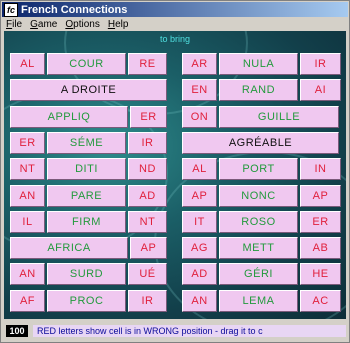  What do you see at coordinates (27, 221) in the screenshot?
I see `word-tile: IL` at bounding box center [27, 221].